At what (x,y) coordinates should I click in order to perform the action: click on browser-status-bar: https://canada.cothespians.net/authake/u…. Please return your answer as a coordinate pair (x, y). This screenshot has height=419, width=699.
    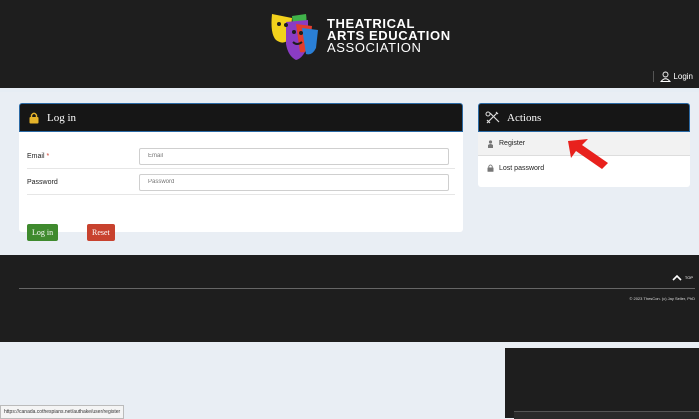
    Looking at the image, I should click on (62, 412).